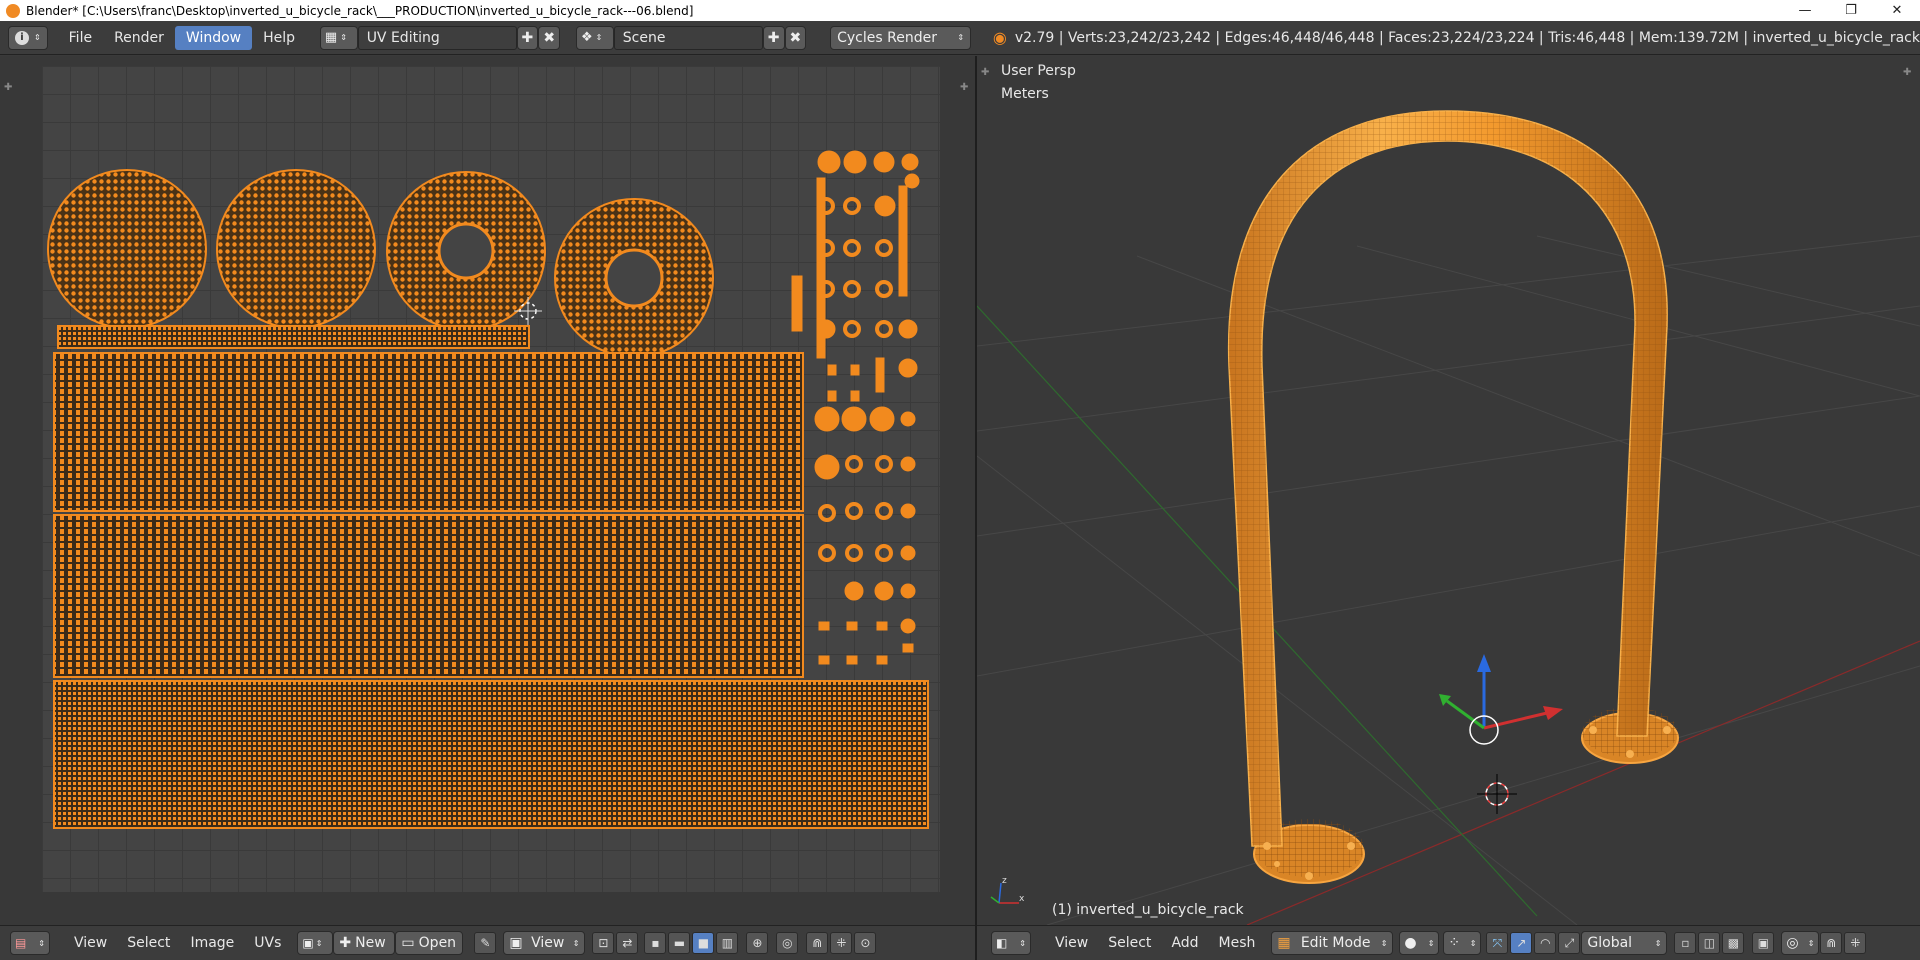  Describe the element at coordinates (1011, 943) in the screenshot. I see `editor-type-selector: ◧ ⇕` at that location.